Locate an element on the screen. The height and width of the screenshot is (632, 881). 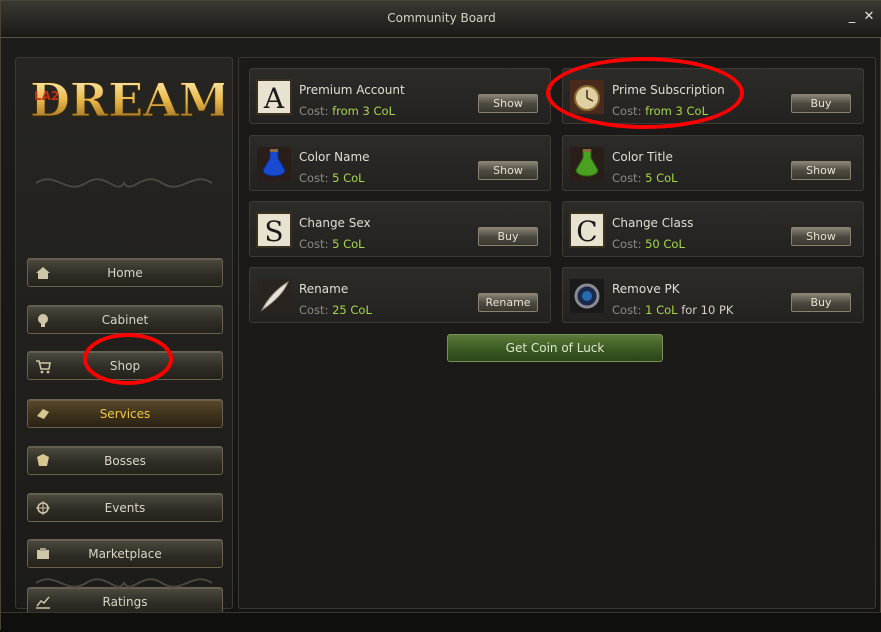
service-name: Rename is located at coordinates (324, 289).